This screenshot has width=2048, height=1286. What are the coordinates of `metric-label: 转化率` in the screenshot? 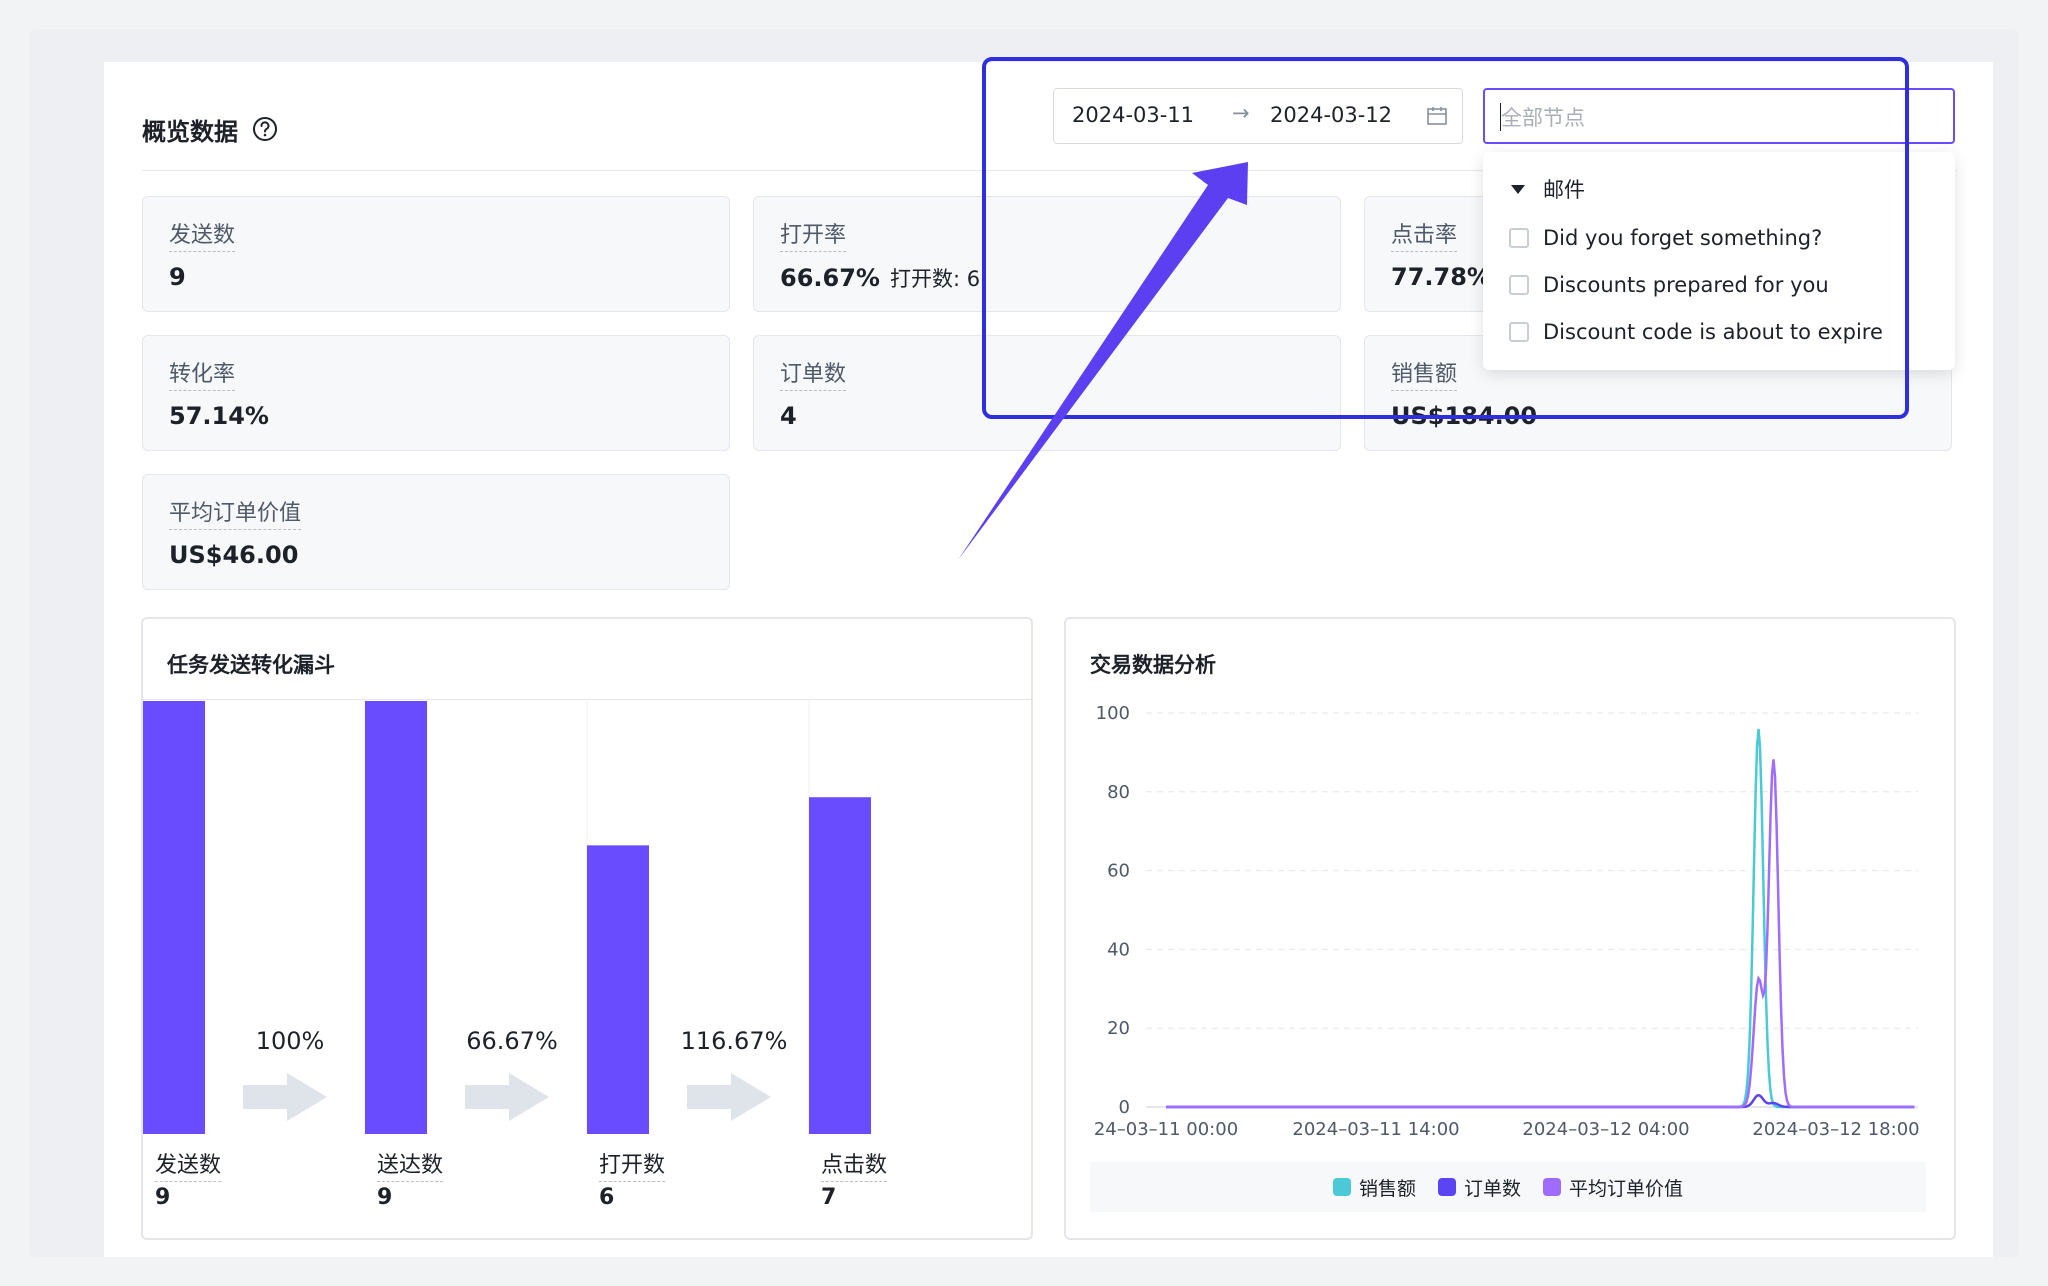 It's located at (202, 373).